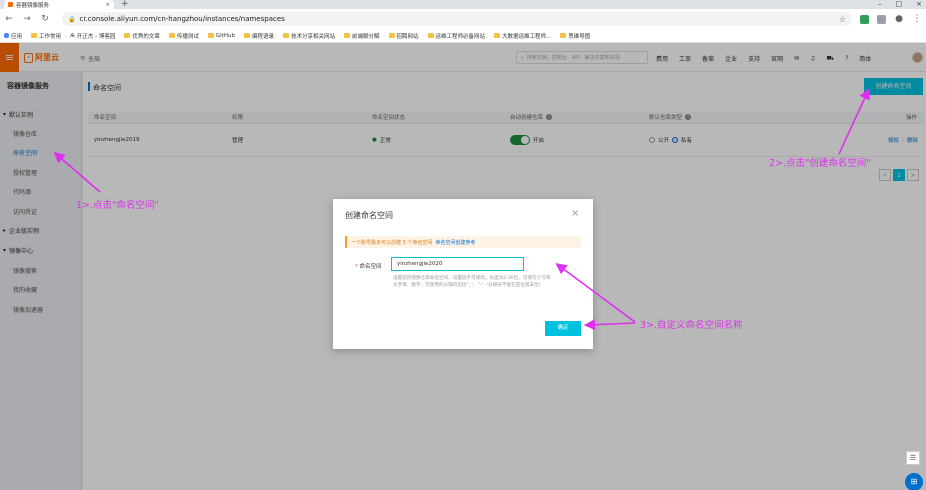 The height and width of the screenshot is (490, 926). Describe the element at coordinates (27, 19) in the screenshot. I see `forward-icon: →` at that location.